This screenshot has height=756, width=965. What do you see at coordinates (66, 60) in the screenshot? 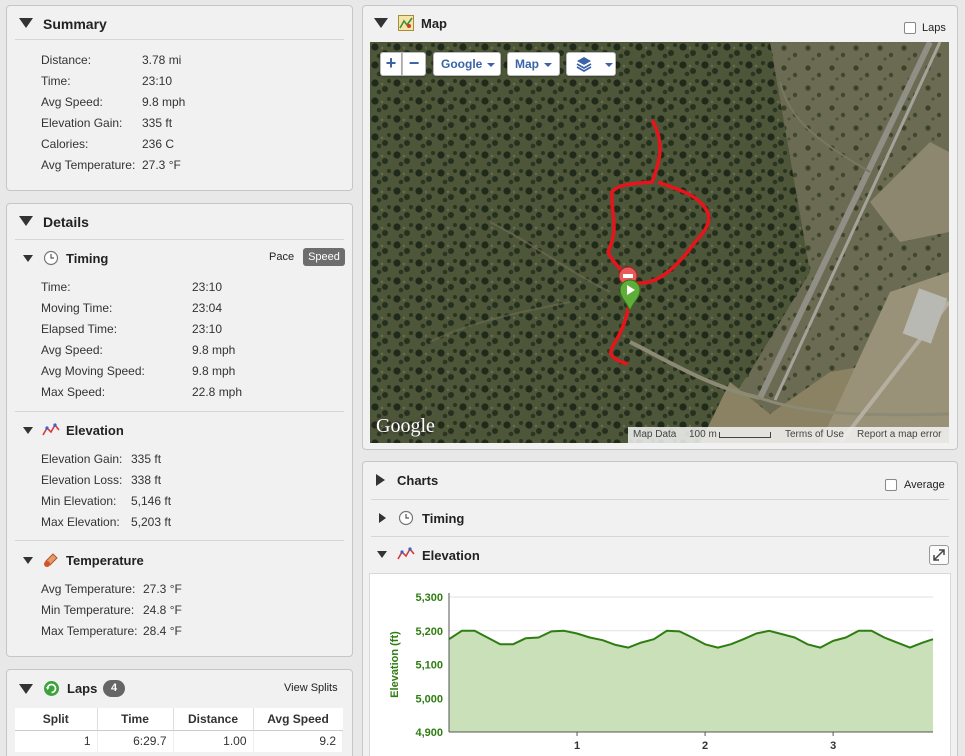
I see `summary-label-distance: Distance:` at bounding box center [66, 60].